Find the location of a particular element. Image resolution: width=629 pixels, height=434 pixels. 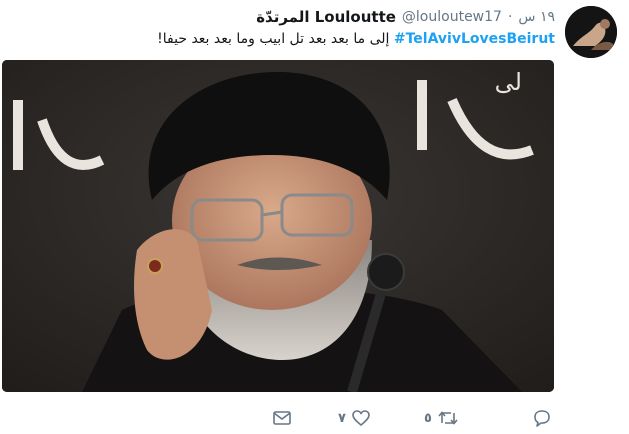

like-count: ٧ is located at coordinates (342, 418).